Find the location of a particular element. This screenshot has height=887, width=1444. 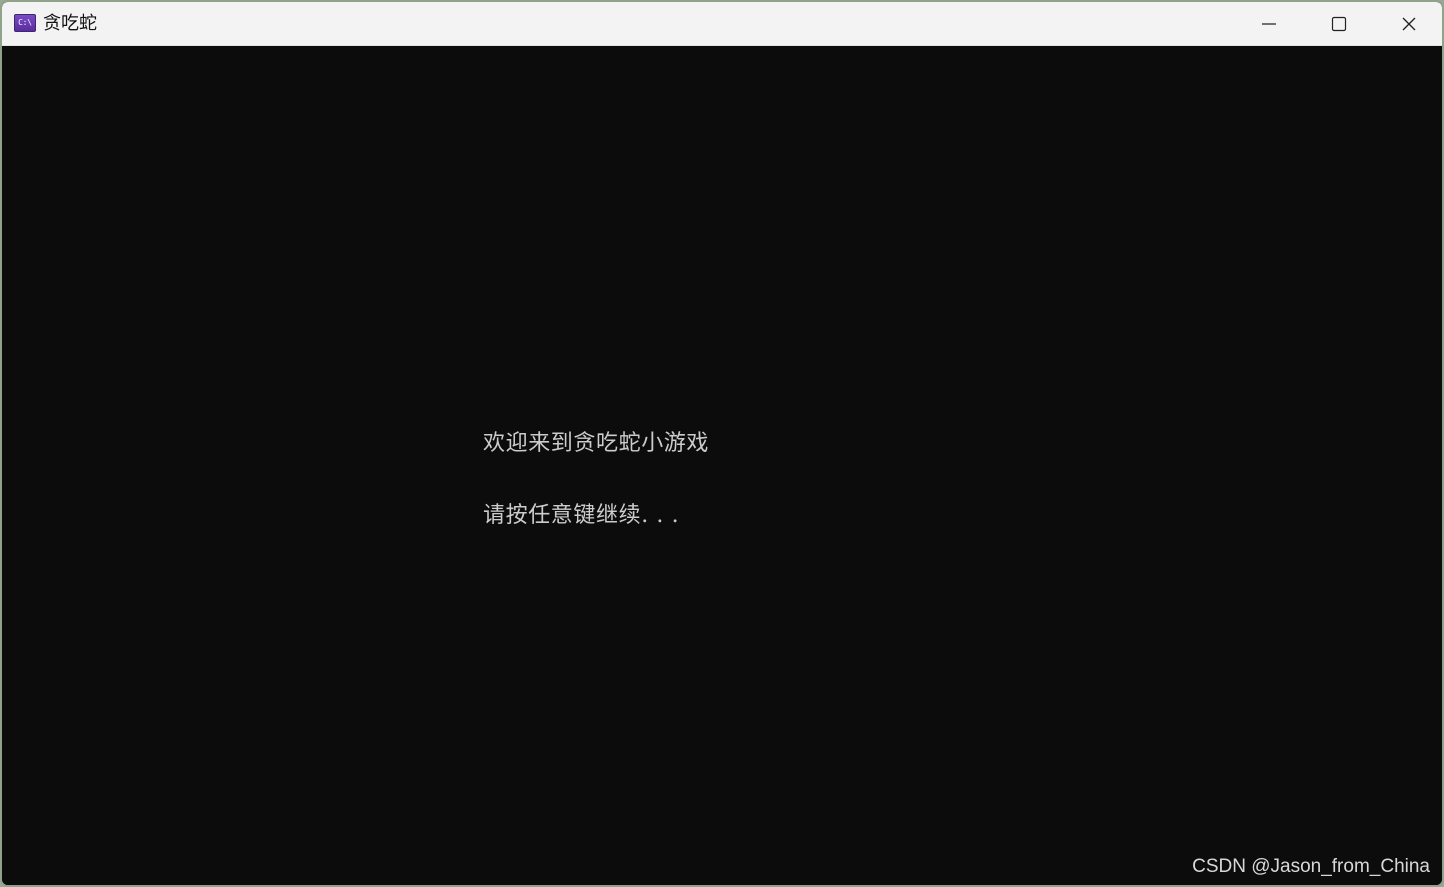

console-app-icon-glyph: C:\ is located at coordinates (25, 22).